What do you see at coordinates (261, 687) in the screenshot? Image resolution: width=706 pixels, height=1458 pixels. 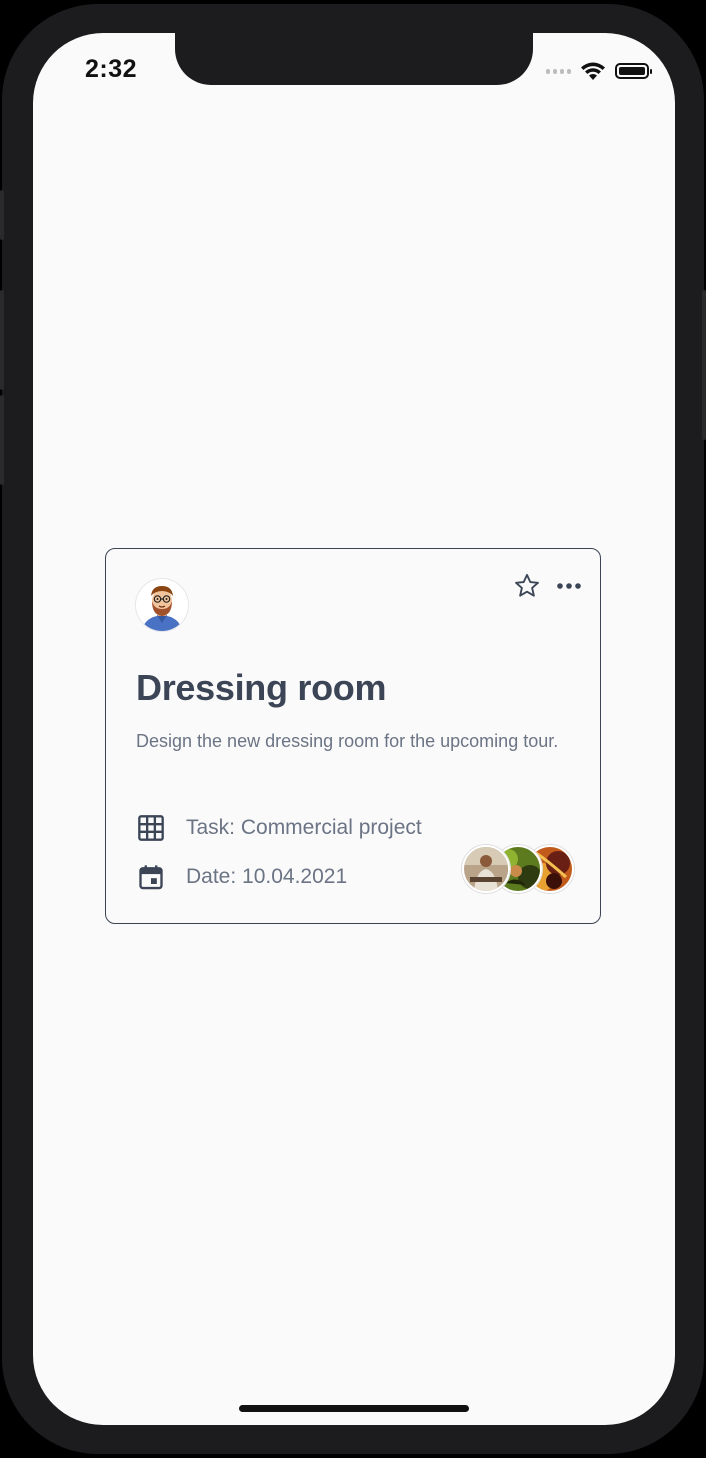 I see `card-title: Dressing room` at bounding box center [261, 687].